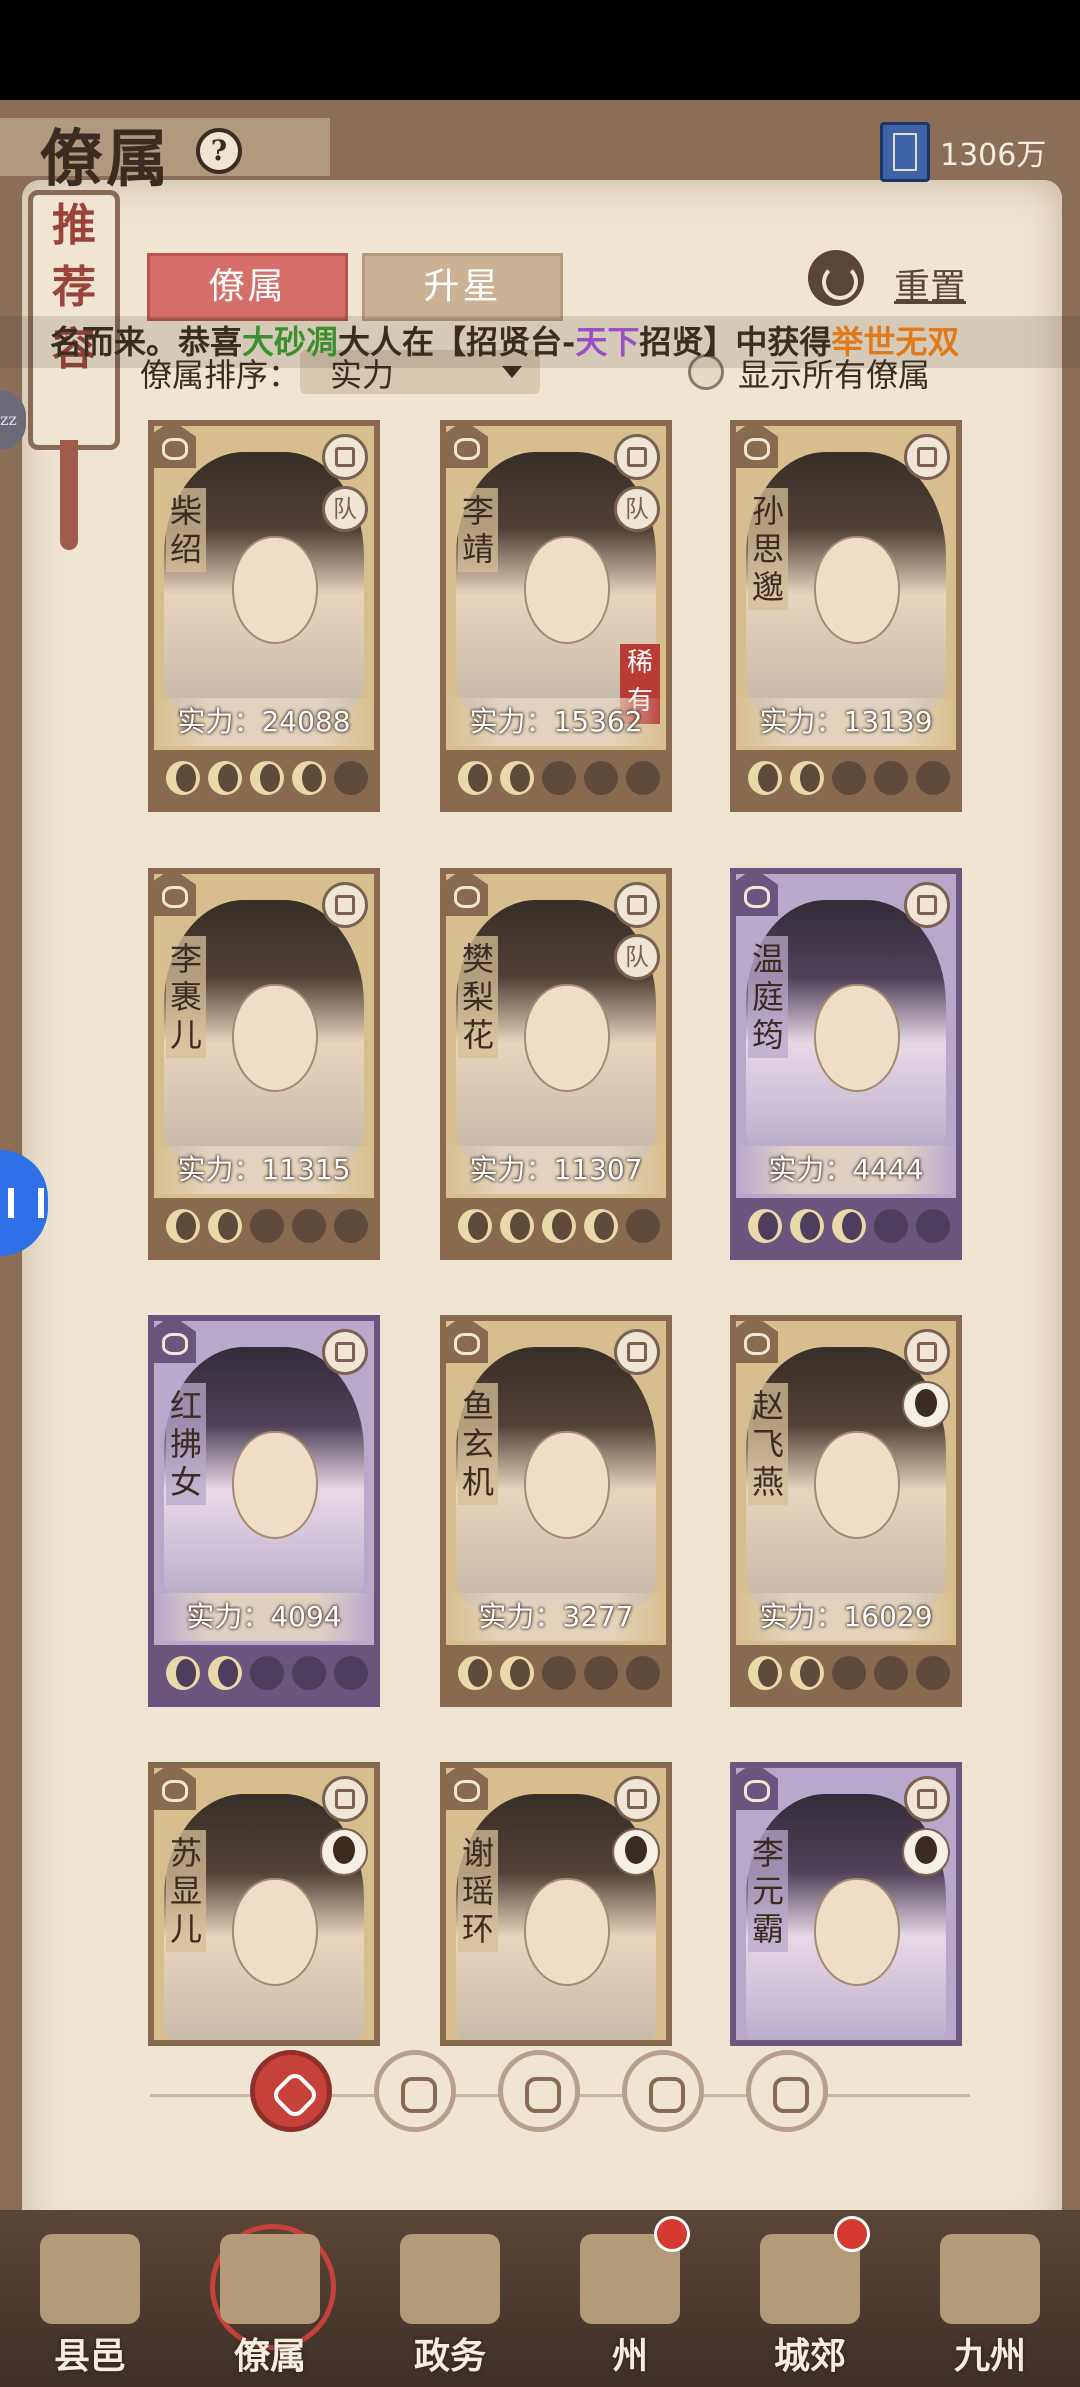 Image resolution: width=1080 pixels, height=2387 pixels. What do you see at coordinates (975, 152) in the screenshot?
I see `currency-display: 1306万` at bounding box center [975, 152].